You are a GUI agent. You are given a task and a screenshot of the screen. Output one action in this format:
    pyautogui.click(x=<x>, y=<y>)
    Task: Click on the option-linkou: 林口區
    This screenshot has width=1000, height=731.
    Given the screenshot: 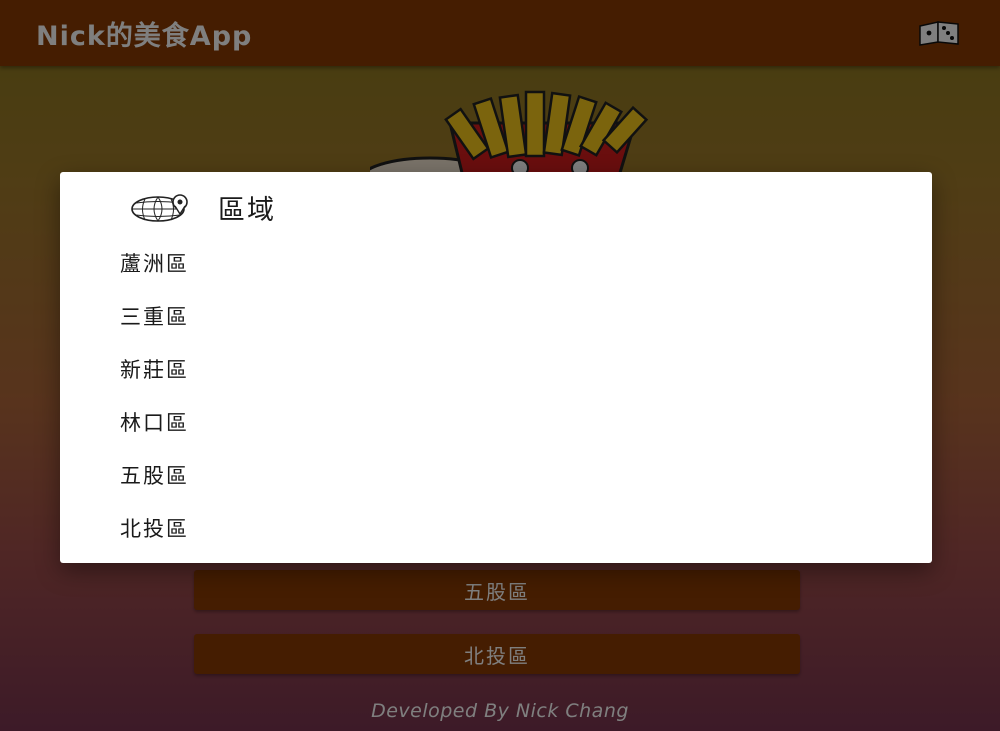 What is the action you would take?
    pyautogui.click(x=496, y=421)
    